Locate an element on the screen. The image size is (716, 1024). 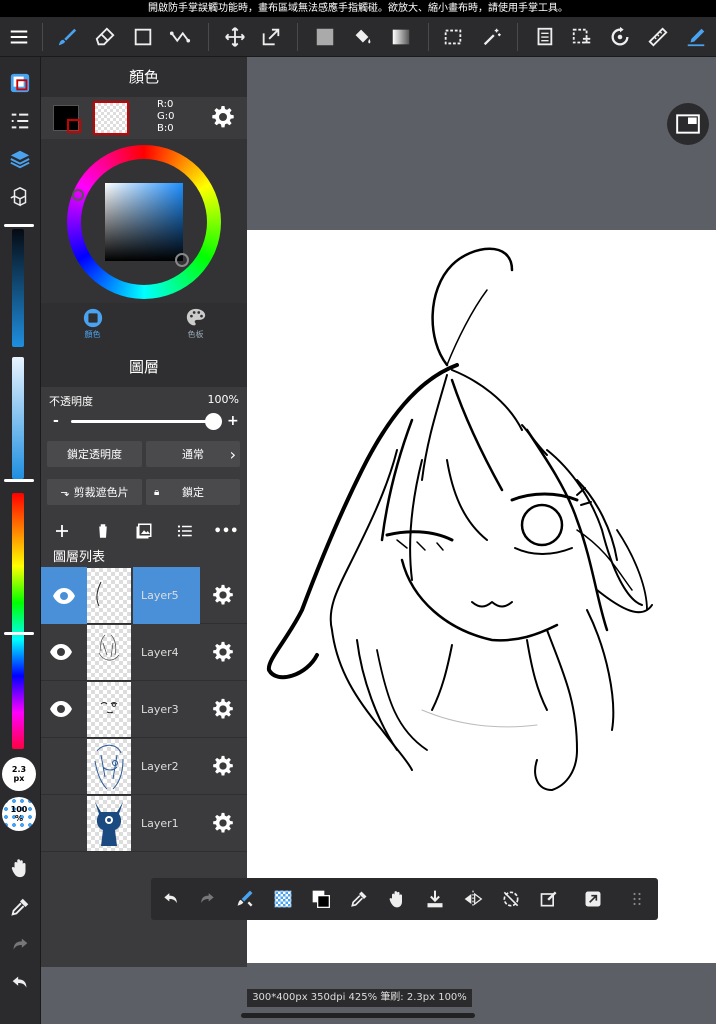
saturation-slider is located at coordinates (18, 418).